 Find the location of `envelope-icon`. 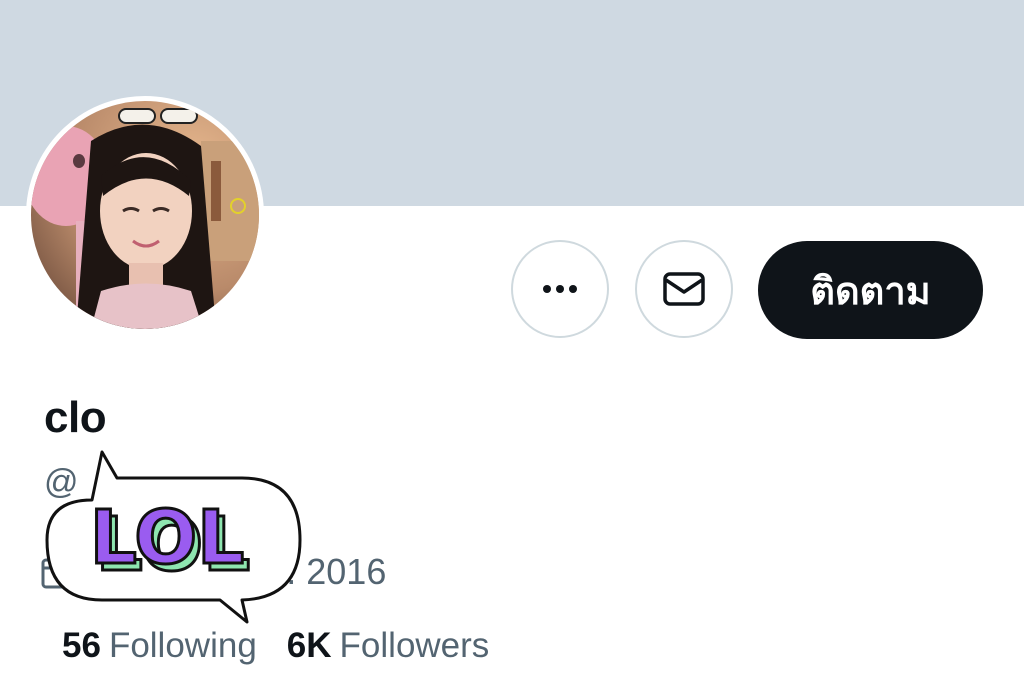

envelope-icon is located at coordinates (684, 289).